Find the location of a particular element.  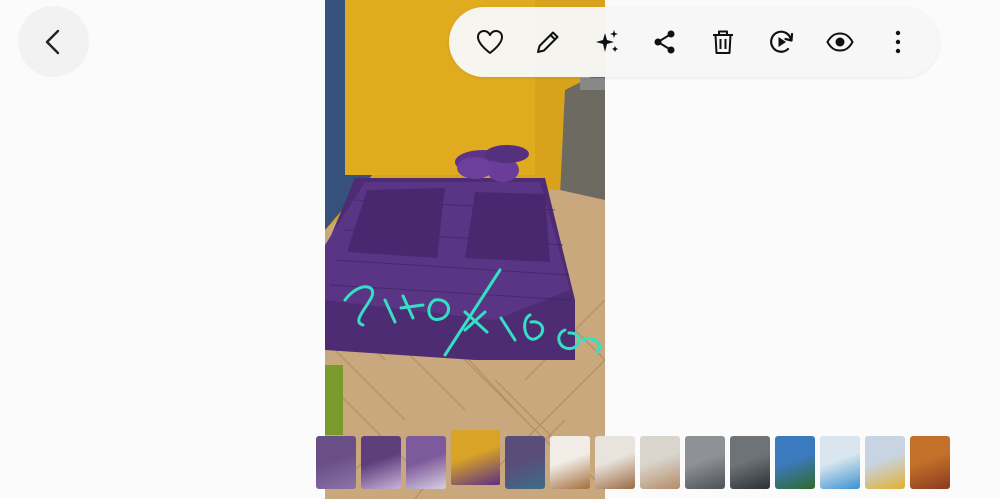

share-button is located at coordinates (665, 42).